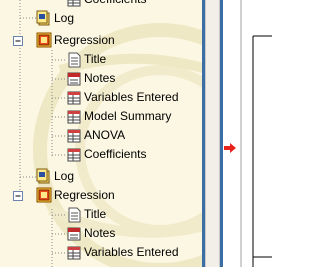 The image size is (320, 267). I want to click on tree-item-label: Model Summary, so click(128, 116).